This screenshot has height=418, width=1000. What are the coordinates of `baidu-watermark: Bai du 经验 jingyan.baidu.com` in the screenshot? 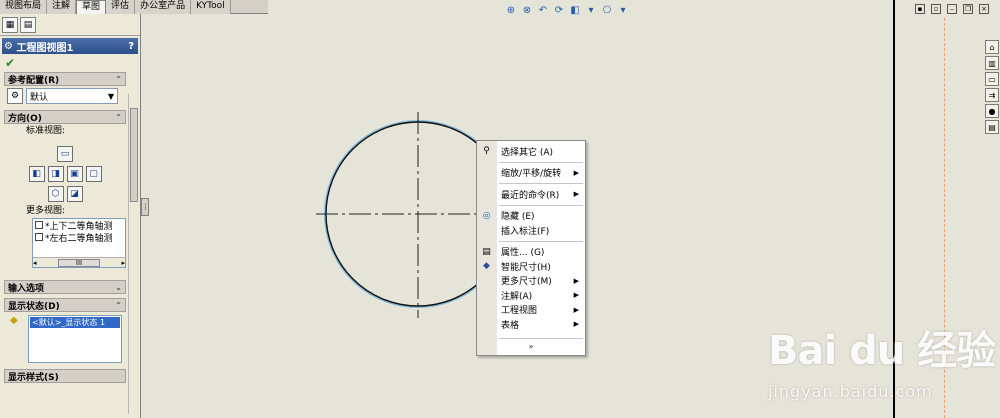 It's located at (882, 359).